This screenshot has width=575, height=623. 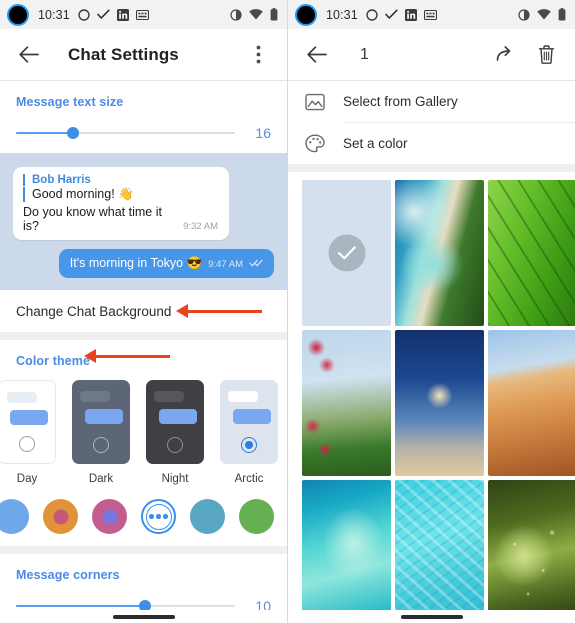 I want to click on tile-sand-dune, so click(x=531, y=403).